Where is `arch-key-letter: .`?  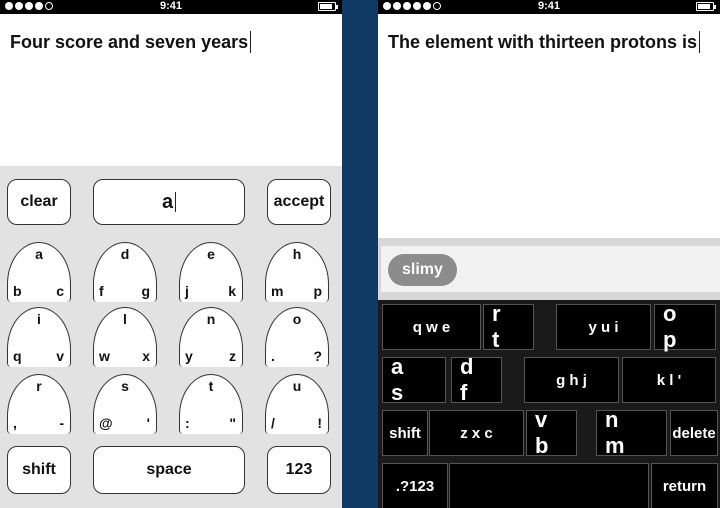
arch-key-letter: . is located at coordinates (273, 356).